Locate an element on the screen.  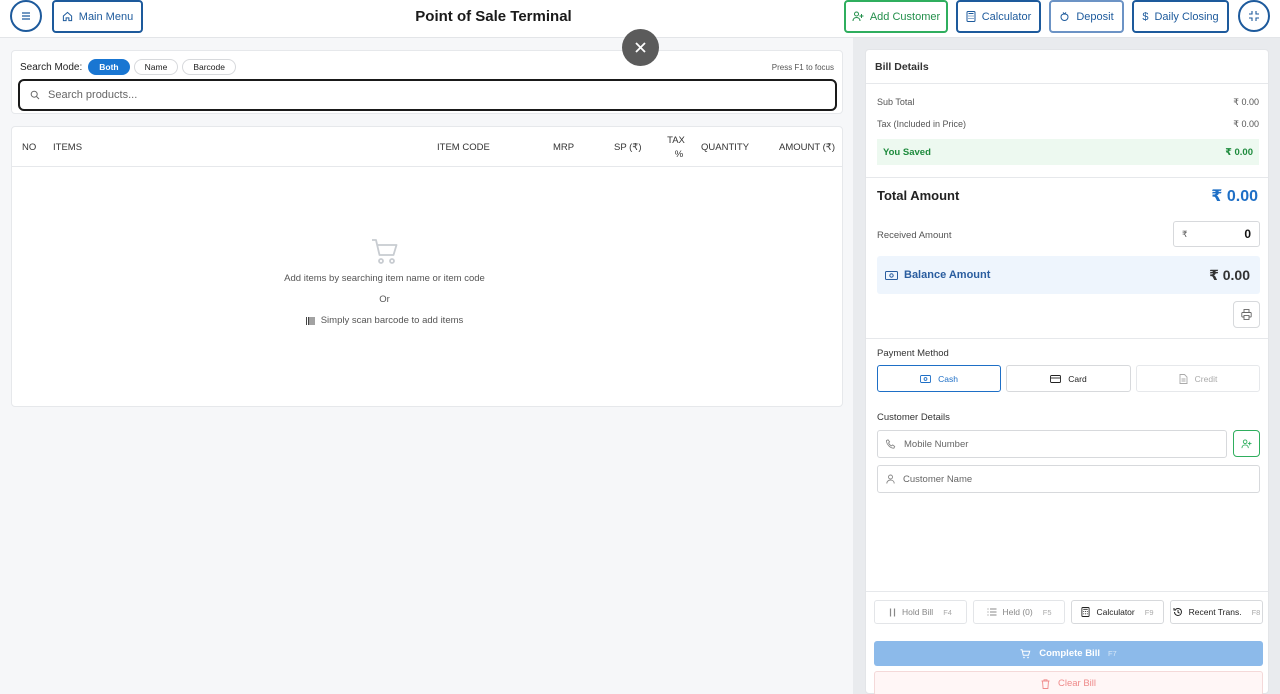
complete-bill-shortcut: F7 is located at coordinates (1112, 653).